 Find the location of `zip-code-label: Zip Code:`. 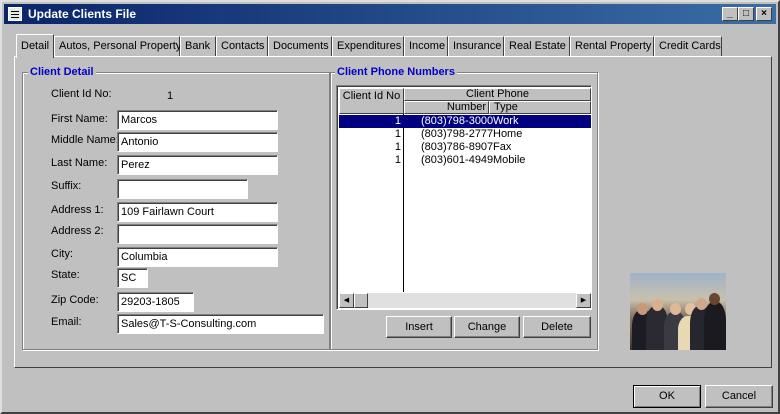

zip-code-label: Zip Code: is located at coordinates (75, 300).